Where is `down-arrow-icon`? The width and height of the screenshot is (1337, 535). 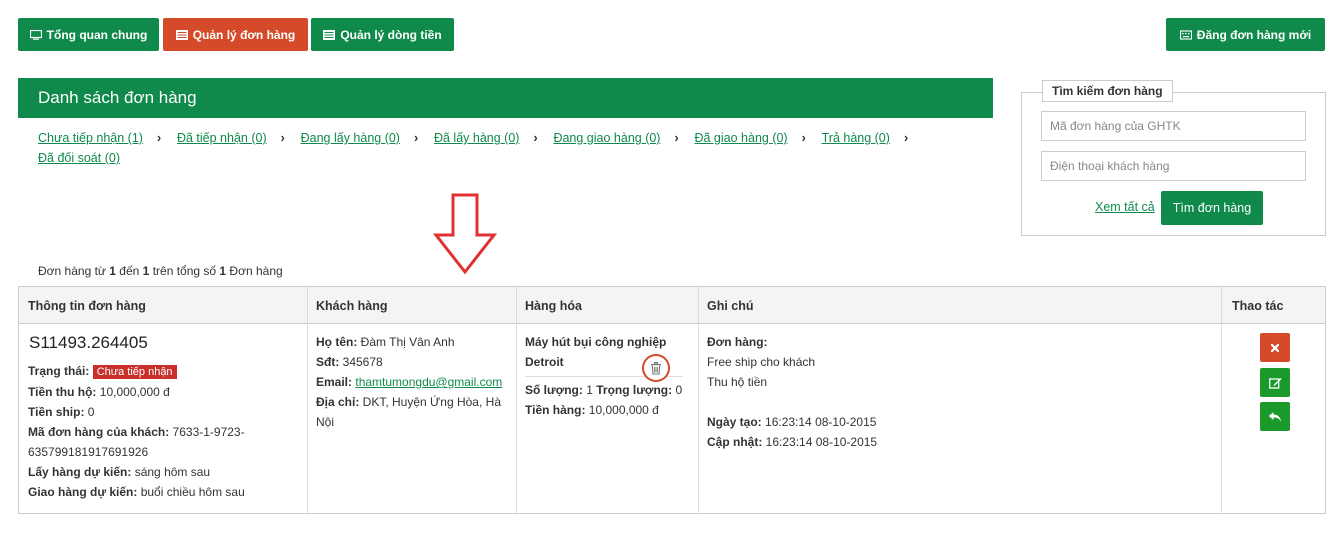 down-arrow-icon is located at coordinates (465, 234).